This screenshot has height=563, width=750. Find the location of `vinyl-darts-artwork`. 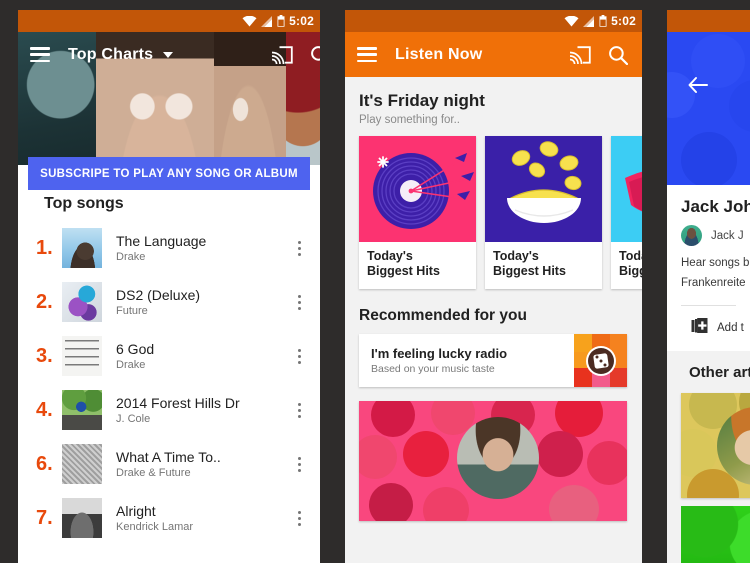

vinyl-darts-artwork is located at coordinates (417, 189).